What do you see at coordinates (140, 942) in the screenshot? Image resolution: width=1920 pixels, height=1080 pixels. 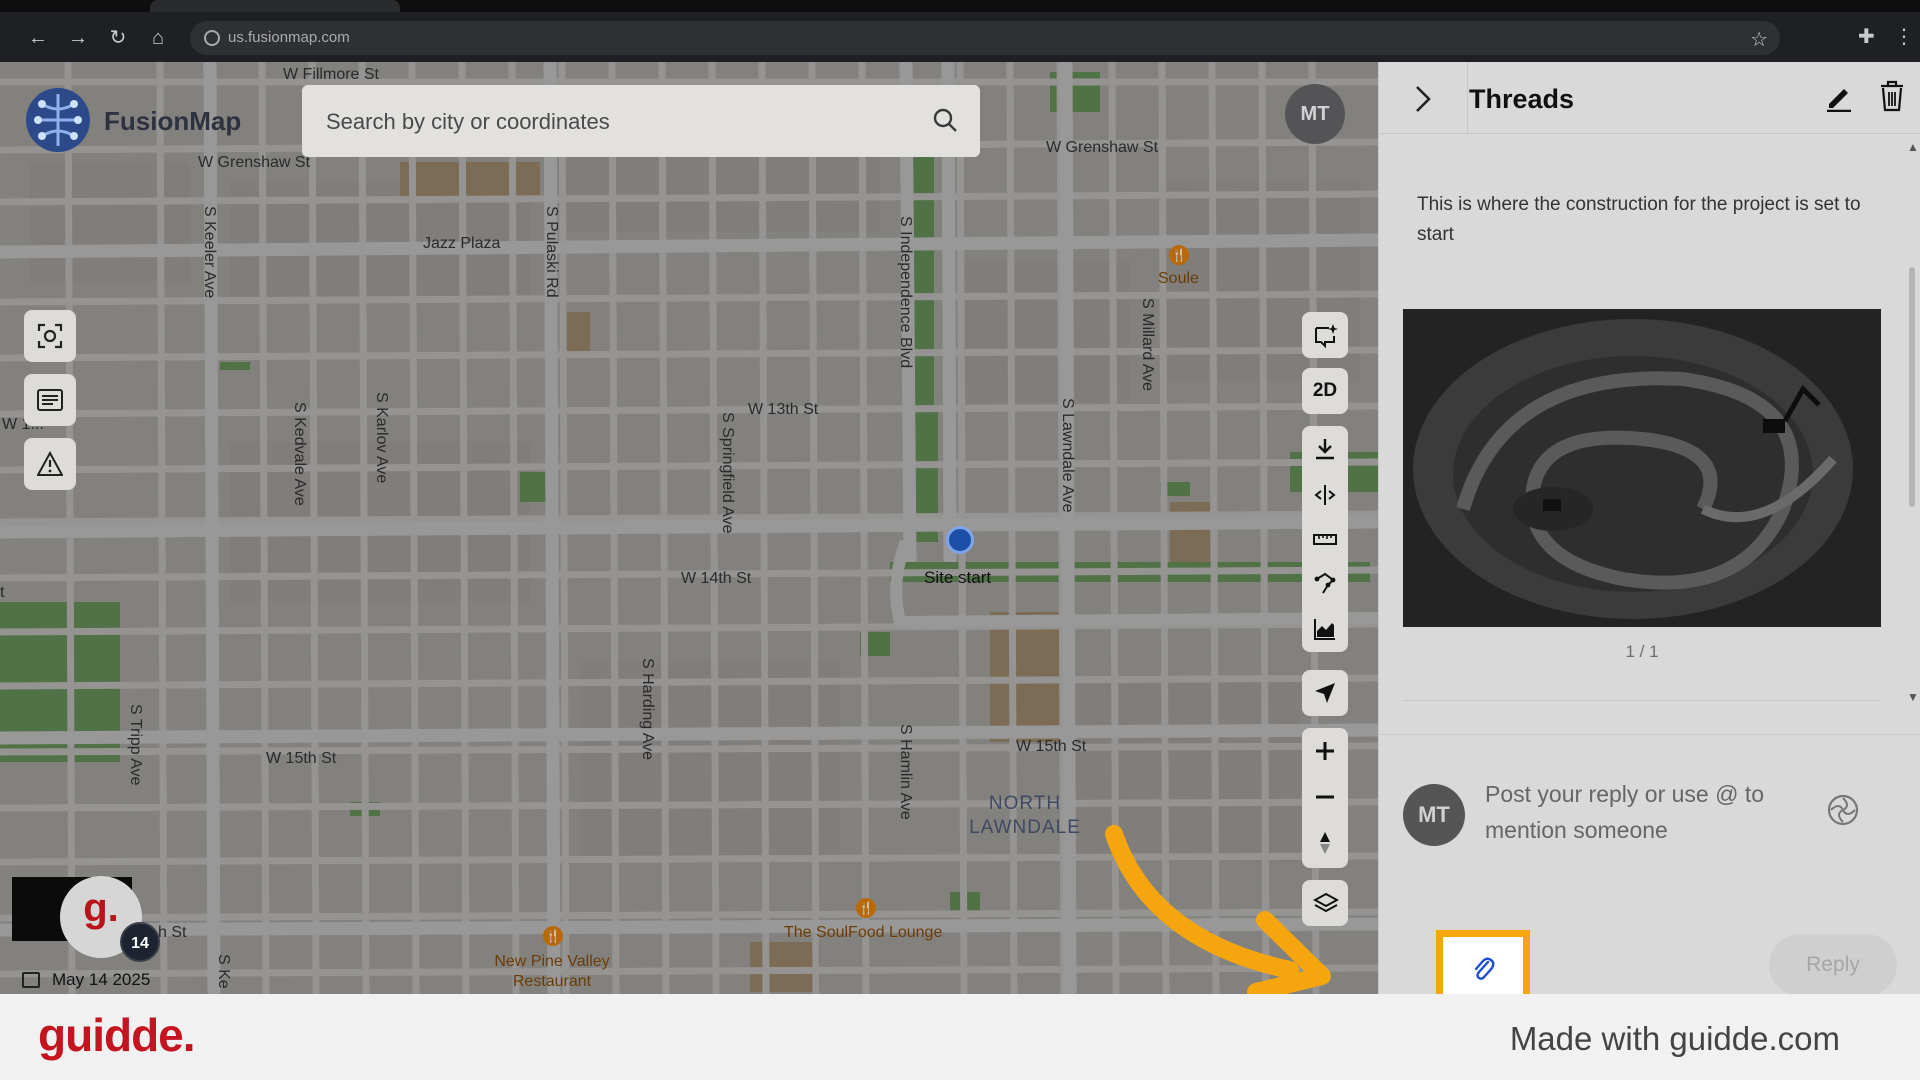 I see `step-count-badge: 14` at bounding box center [140, 942].